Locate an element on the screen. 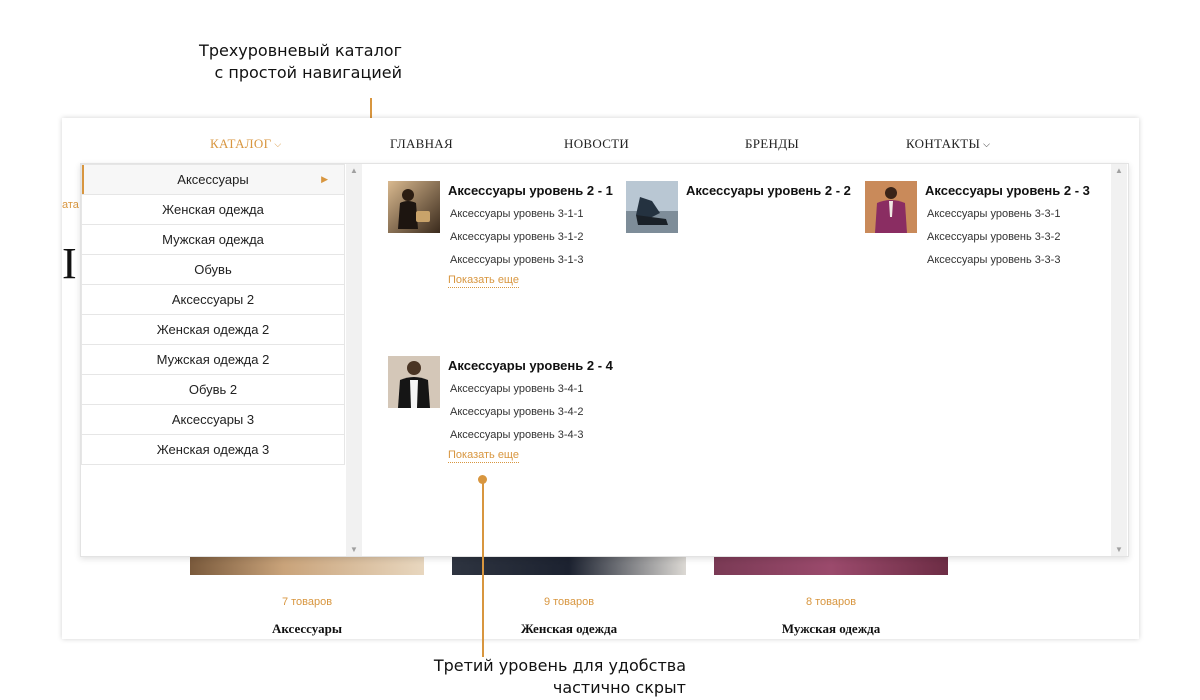 This screenshot has height=700, width=1200. photo-woman-jacket is located at coordinates (414, 382).